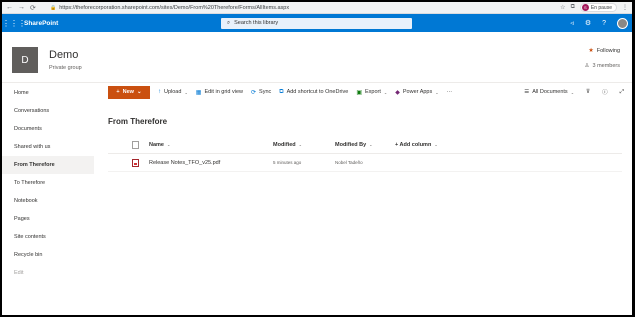 This screenshot has width=635, height=317. I want to click on nav-item-notebook: Notebook, so click(48, 201).